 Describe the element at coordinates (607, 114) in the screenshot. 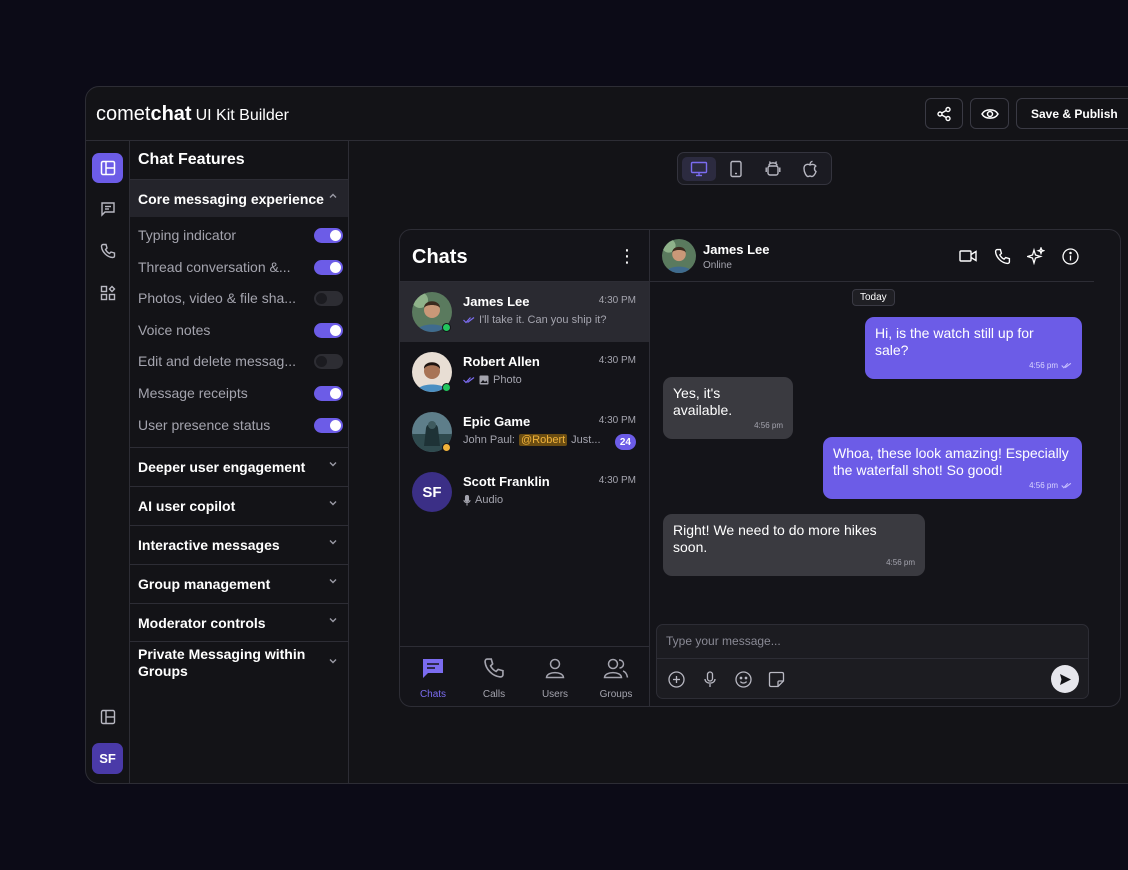

I see `top-bar: cometchat UI Kit Builder Save & Publish` at that location.